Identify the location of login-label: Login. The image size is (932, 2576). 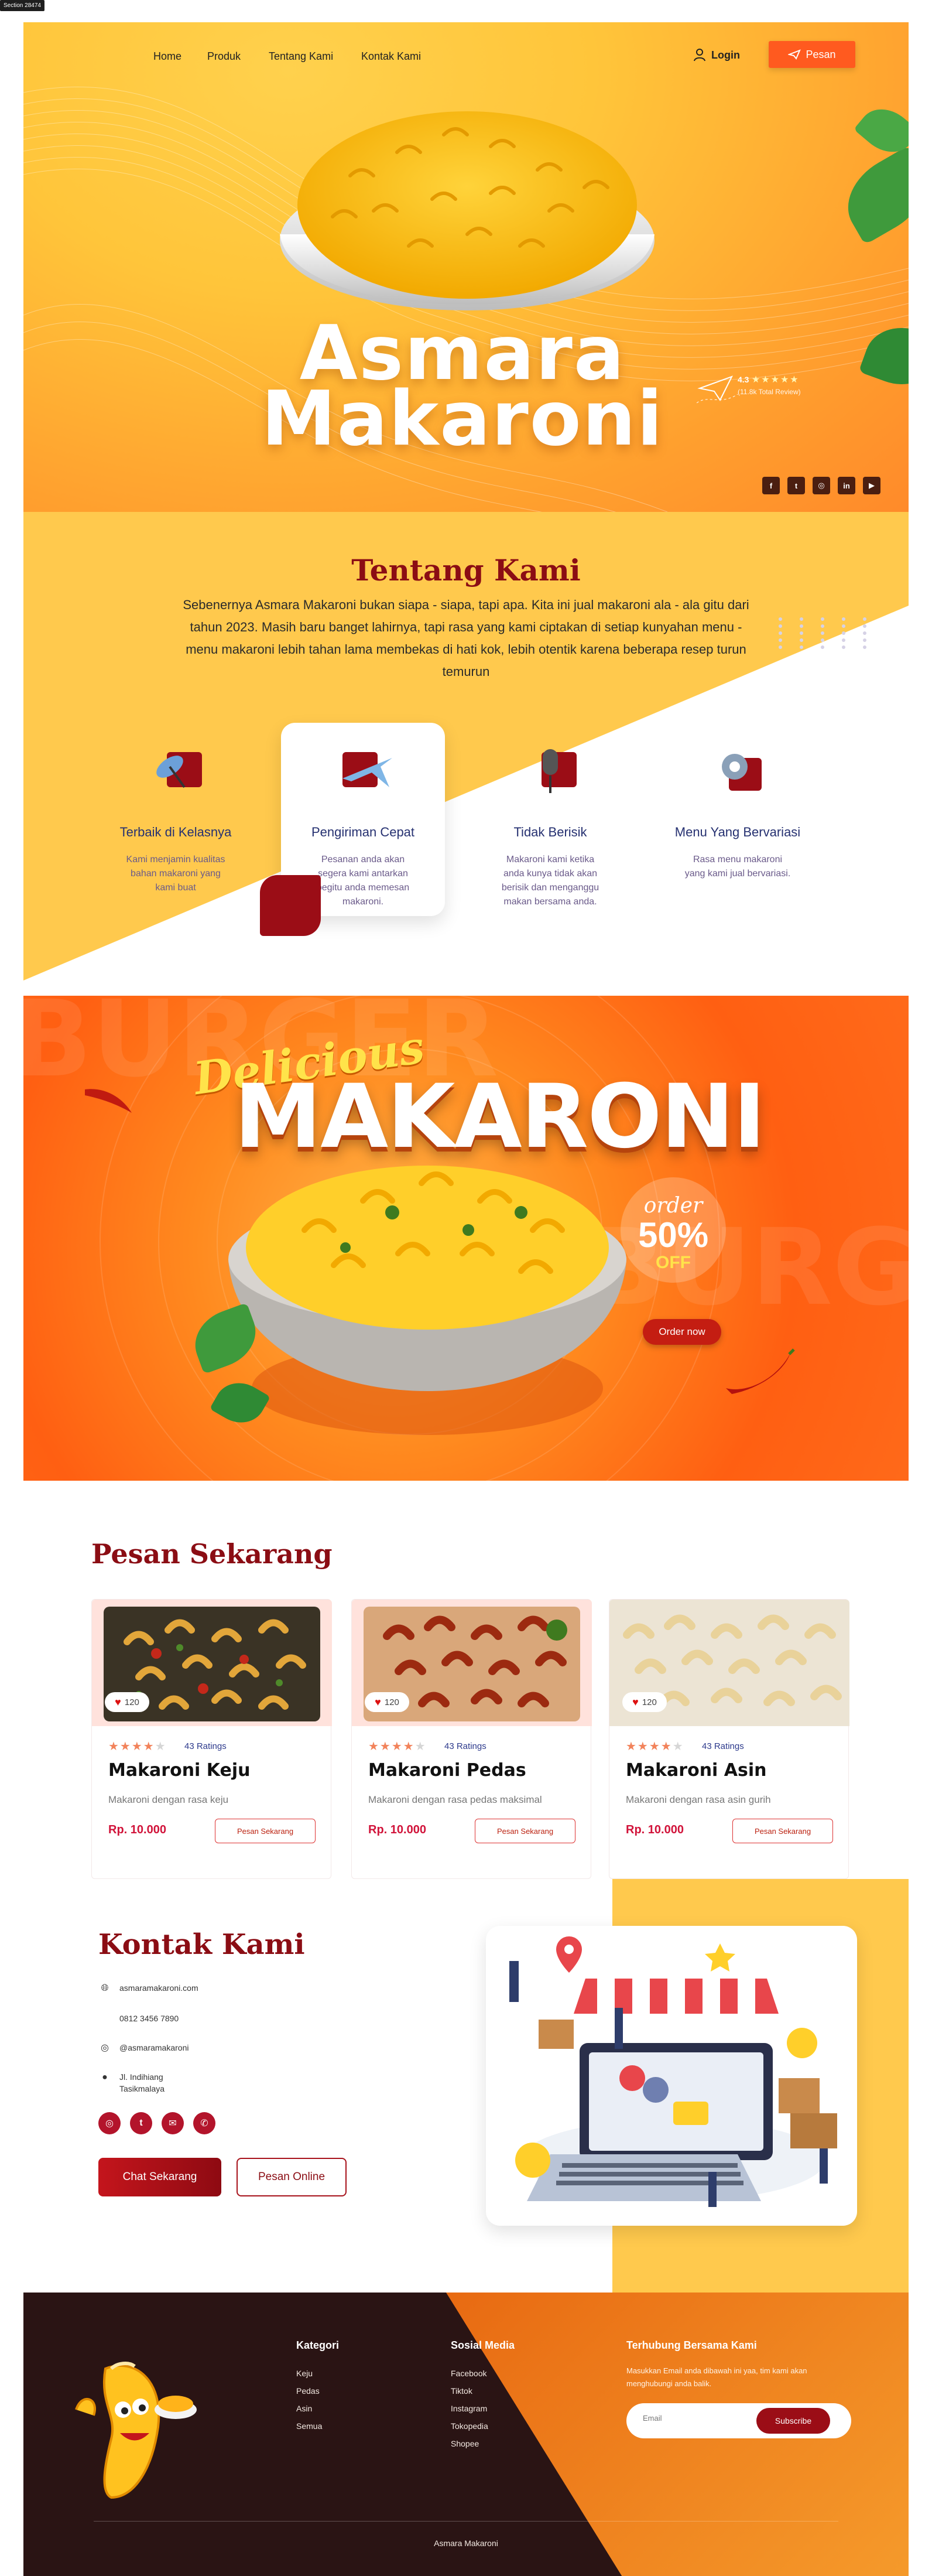
(726, 55).